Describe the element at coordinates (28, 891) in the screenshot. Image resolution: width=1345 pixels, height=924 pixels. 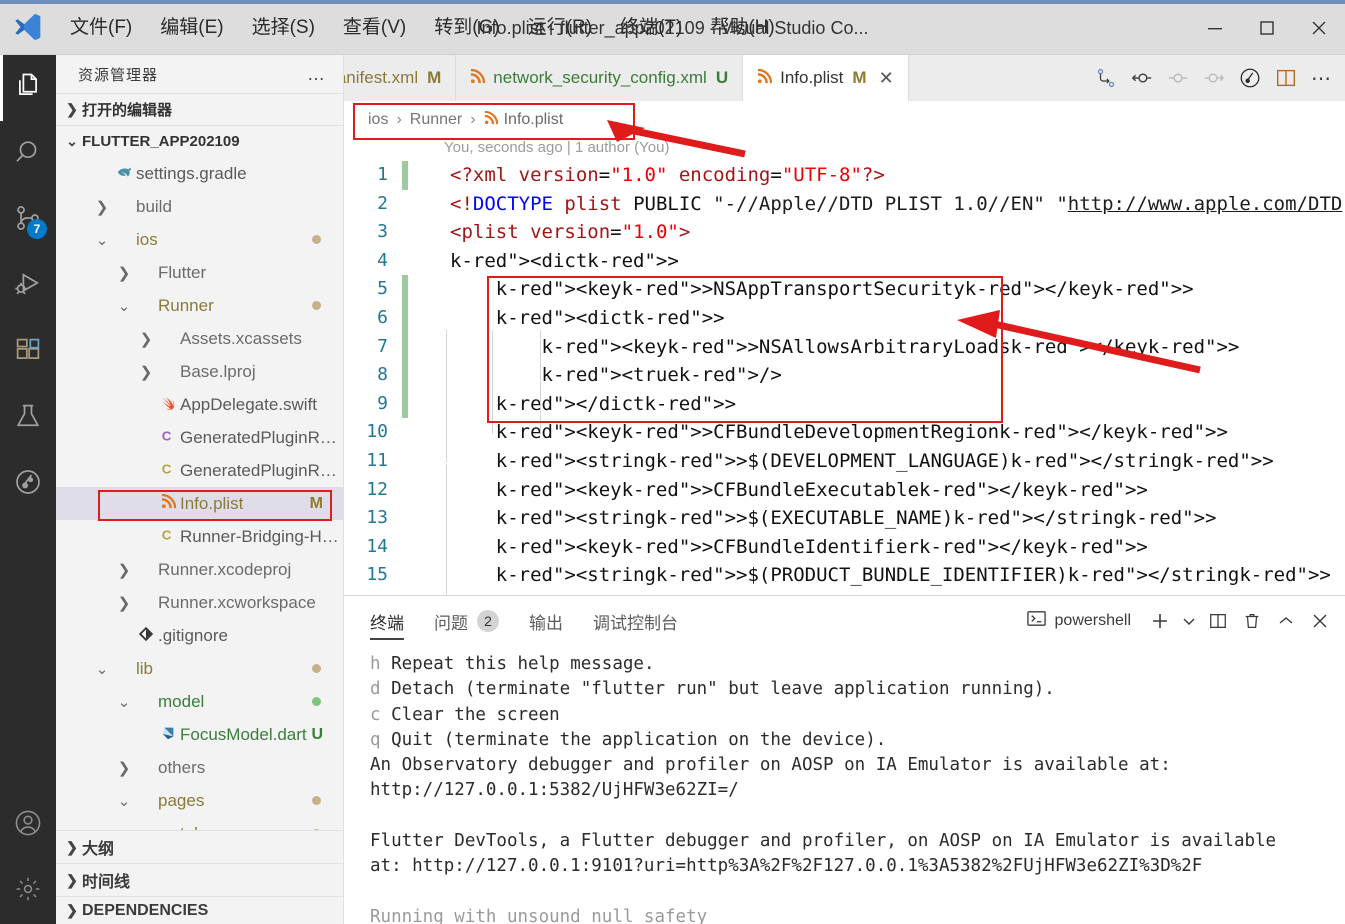
I see `activity-settings` at that location.